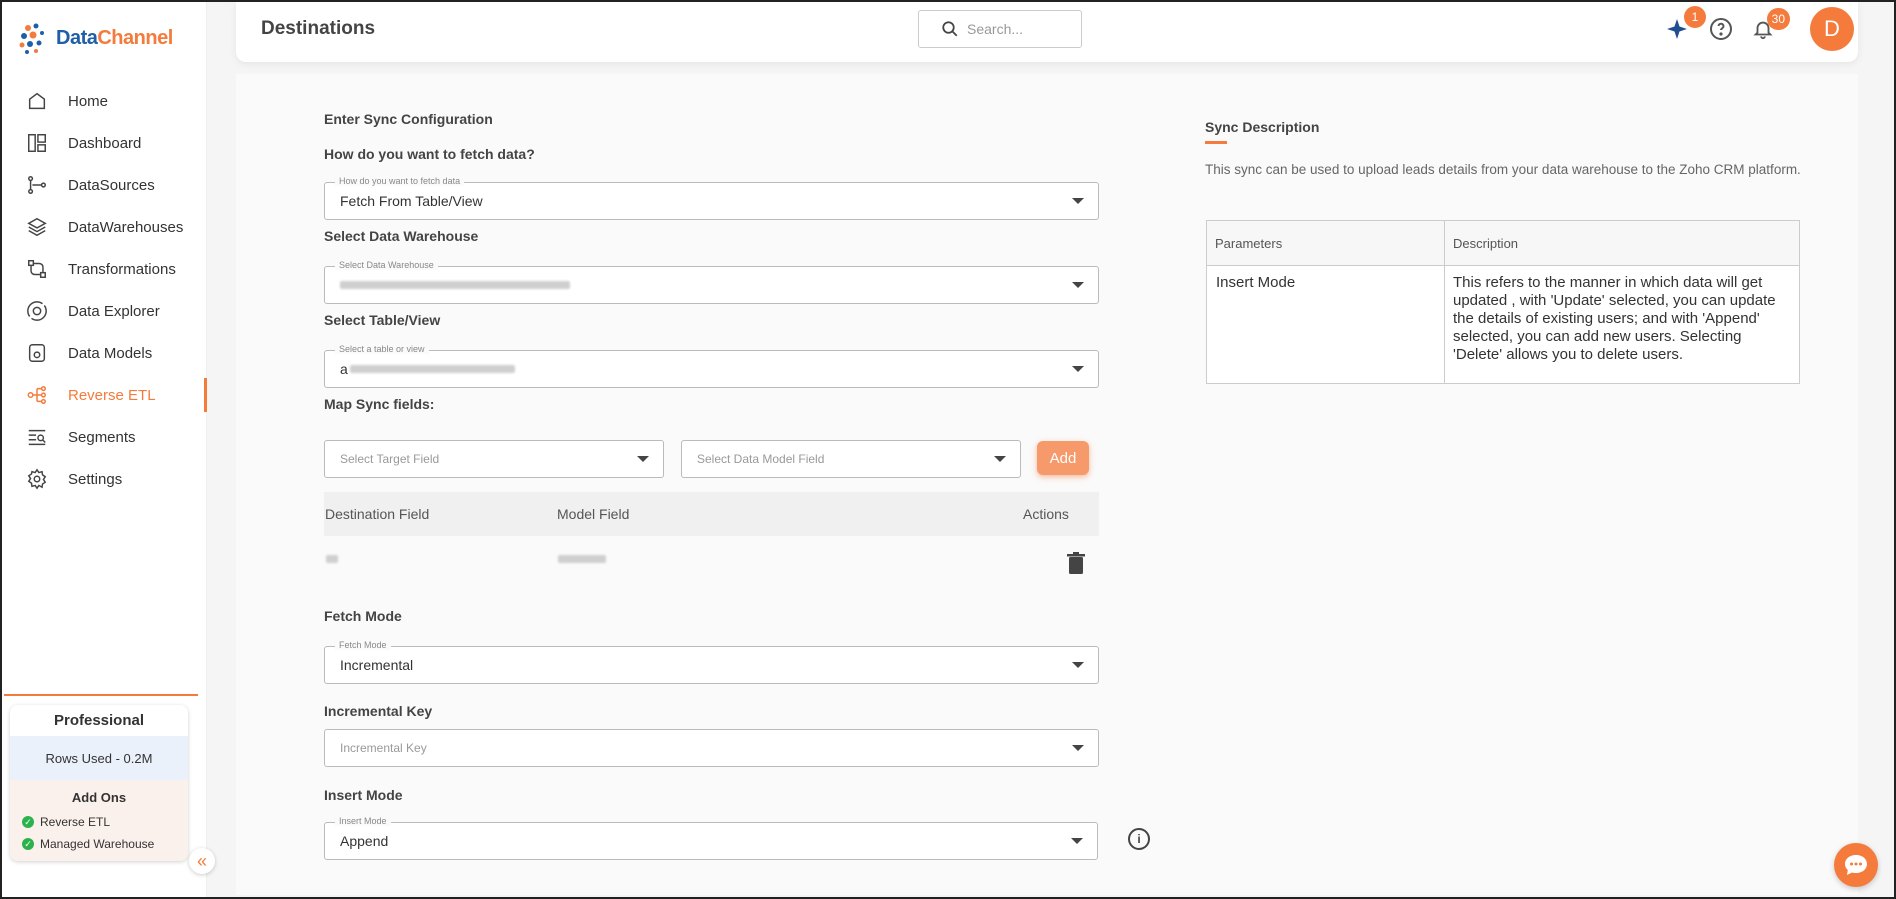 This screenshot has height=899, width=1896. I want to click on sidebar-item-home: Home, so click(104, 101).